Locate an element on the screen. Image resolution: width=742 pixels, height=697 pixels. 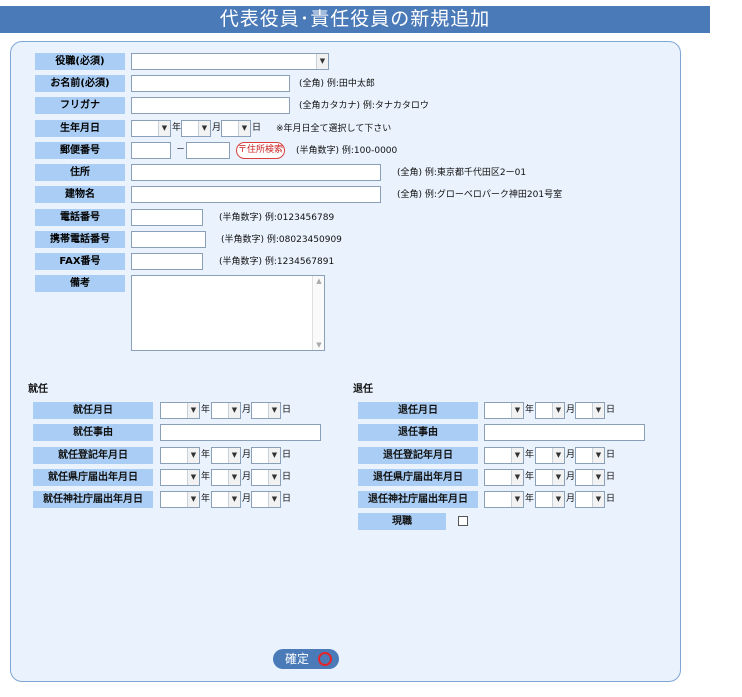
retirement-date-month-select: ▼ is located at coordinates (550, 410).